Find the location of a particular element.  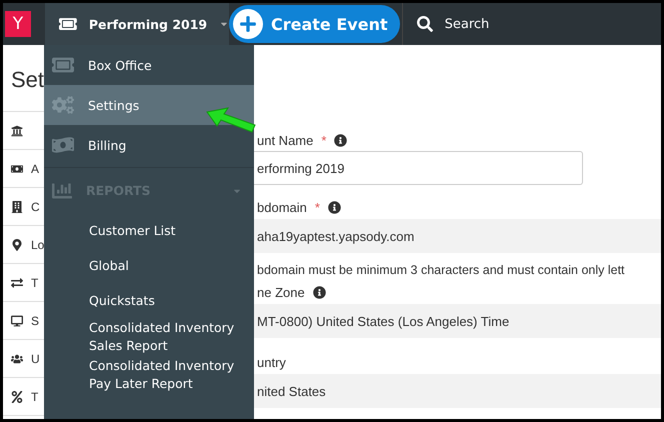

menu-item: Consolidated Inventory Sales Report is located at coordinates (149, 337).